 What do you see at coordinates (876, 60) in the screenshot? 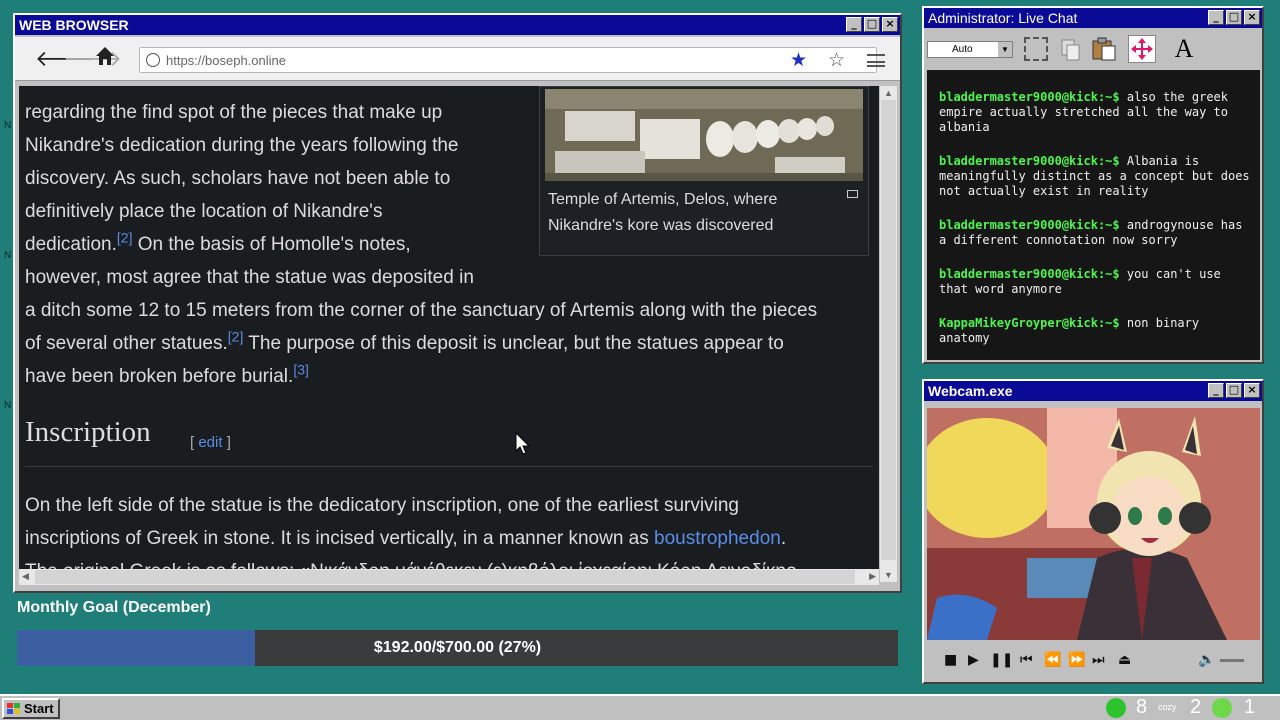
I see `hamburger-menu-icon` at bounding box center [876, 60].